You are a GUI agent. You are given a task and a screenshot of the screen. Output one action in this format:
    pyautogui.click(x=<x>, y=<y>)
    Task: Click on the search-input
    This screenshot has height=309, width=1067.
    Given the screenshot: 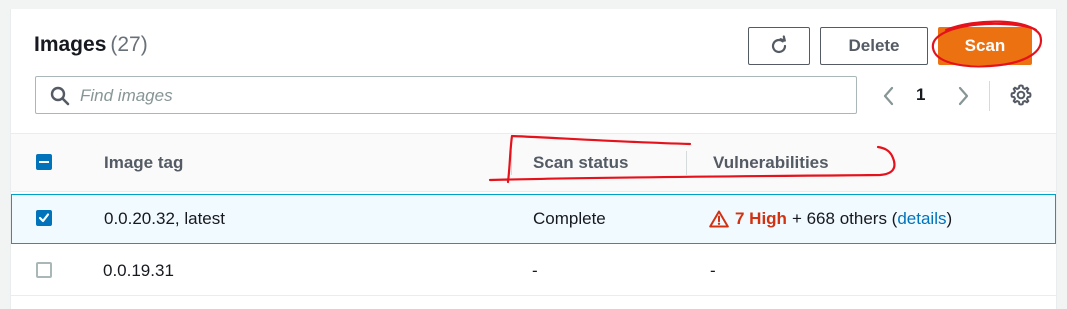 What is the action you would take?
    pyautogui.click(x=460, y=96)
    